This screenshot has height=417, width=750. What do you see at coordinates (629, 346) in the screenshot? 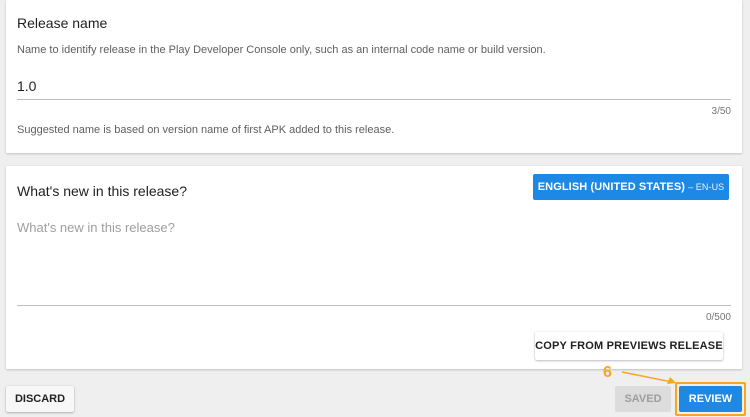
I see `copy-from-previous-release-button: COPY FROM PREVIEWS RELEASE` at bounding box center [629, 346].